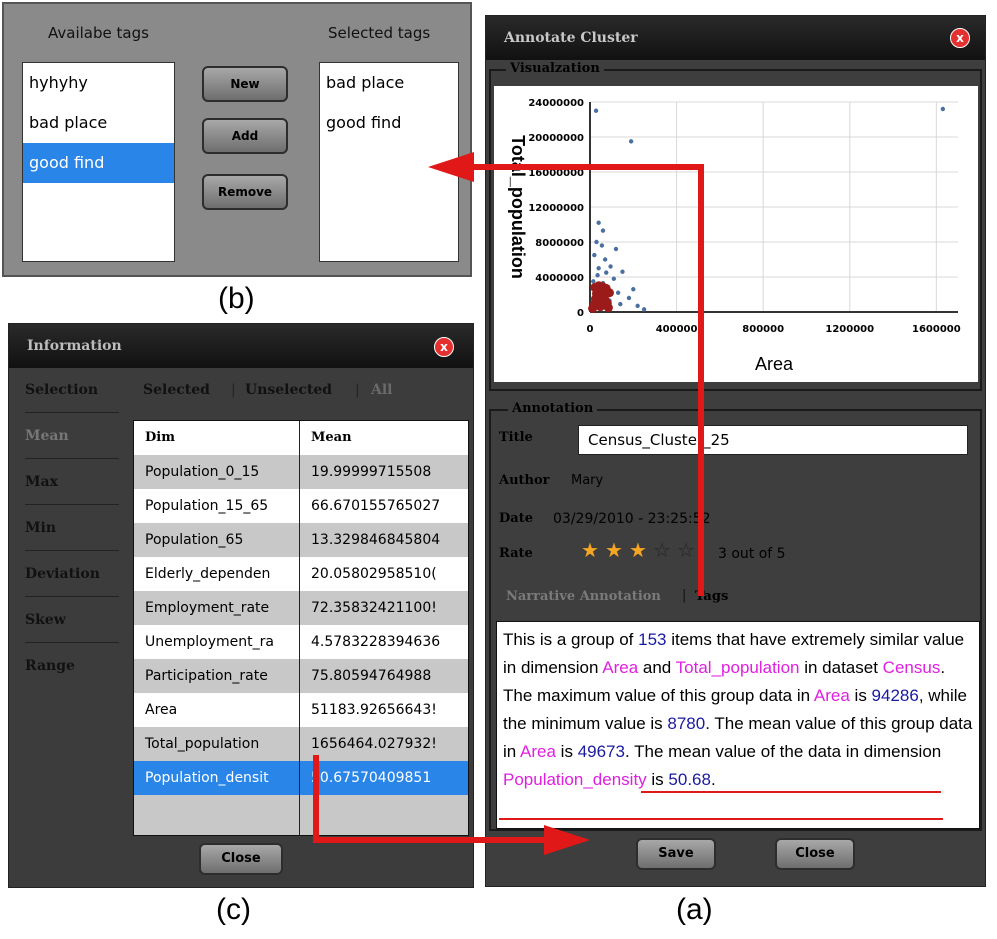  I want to click on arrowhead-right, so click(567, 840).